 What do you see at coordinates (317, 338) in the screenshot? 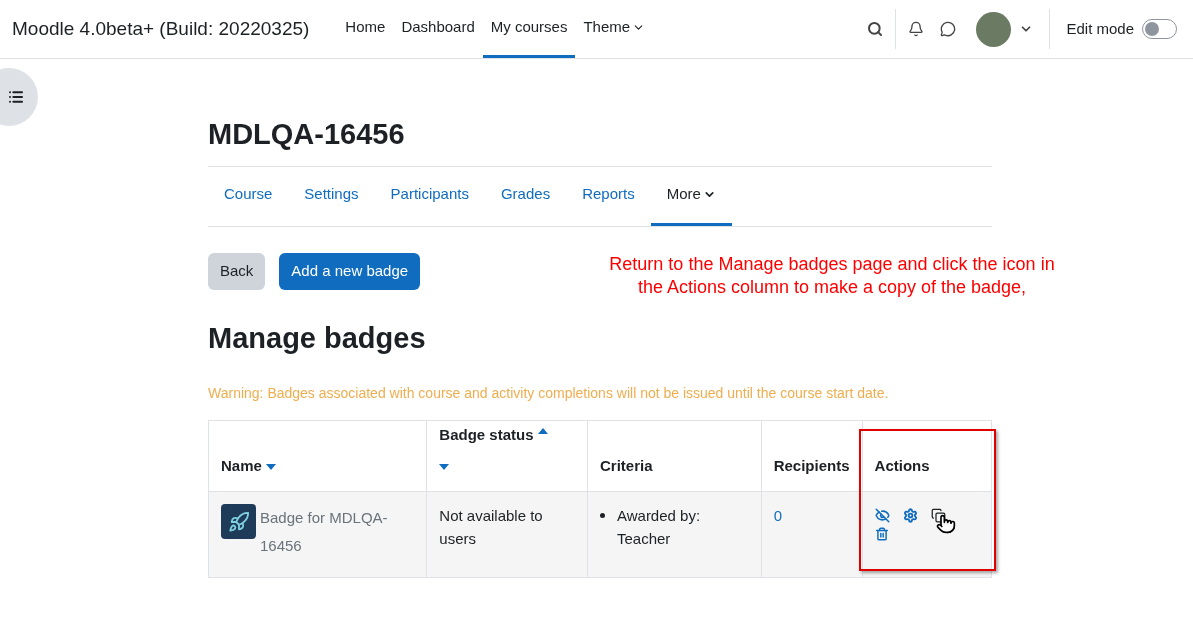
I see `page-heading: Manage badges` at bounding box center [317, 338].